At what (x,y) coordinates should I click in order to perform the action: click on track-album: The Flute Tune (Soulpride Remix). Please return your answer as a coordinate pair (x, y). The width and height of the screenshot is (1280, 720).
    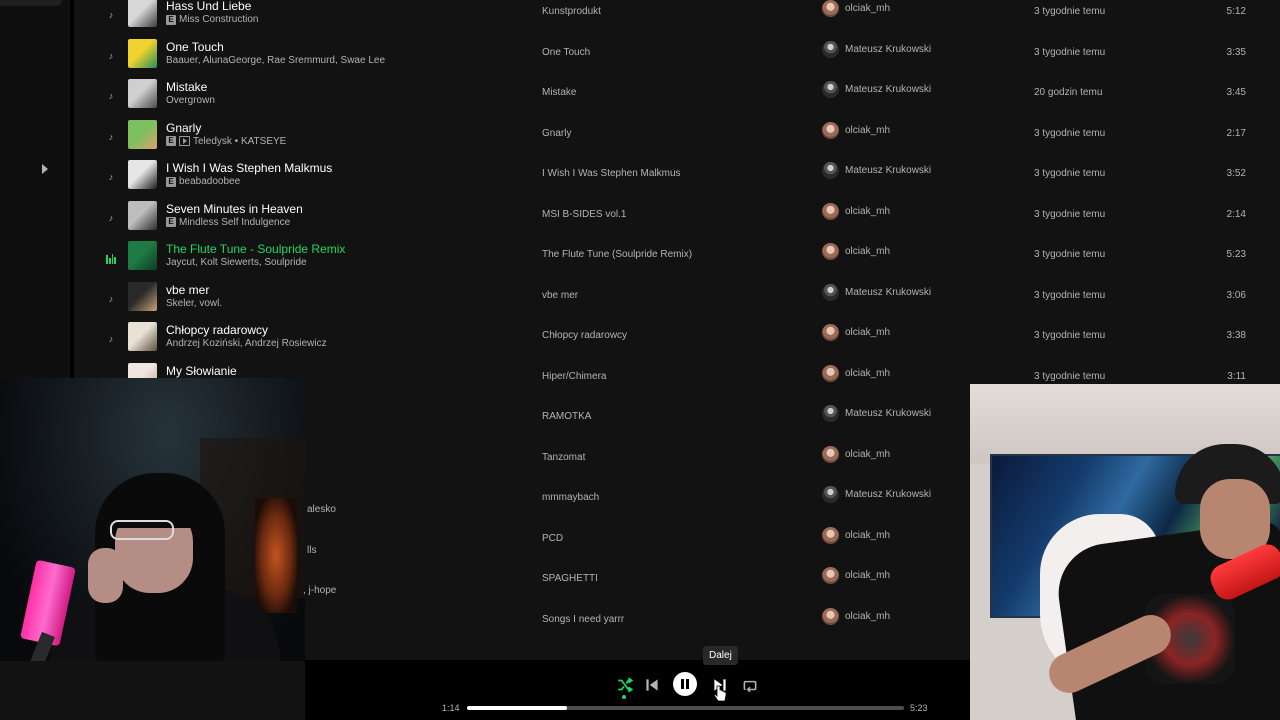
    Looking at the image, I should click on (617, 254).